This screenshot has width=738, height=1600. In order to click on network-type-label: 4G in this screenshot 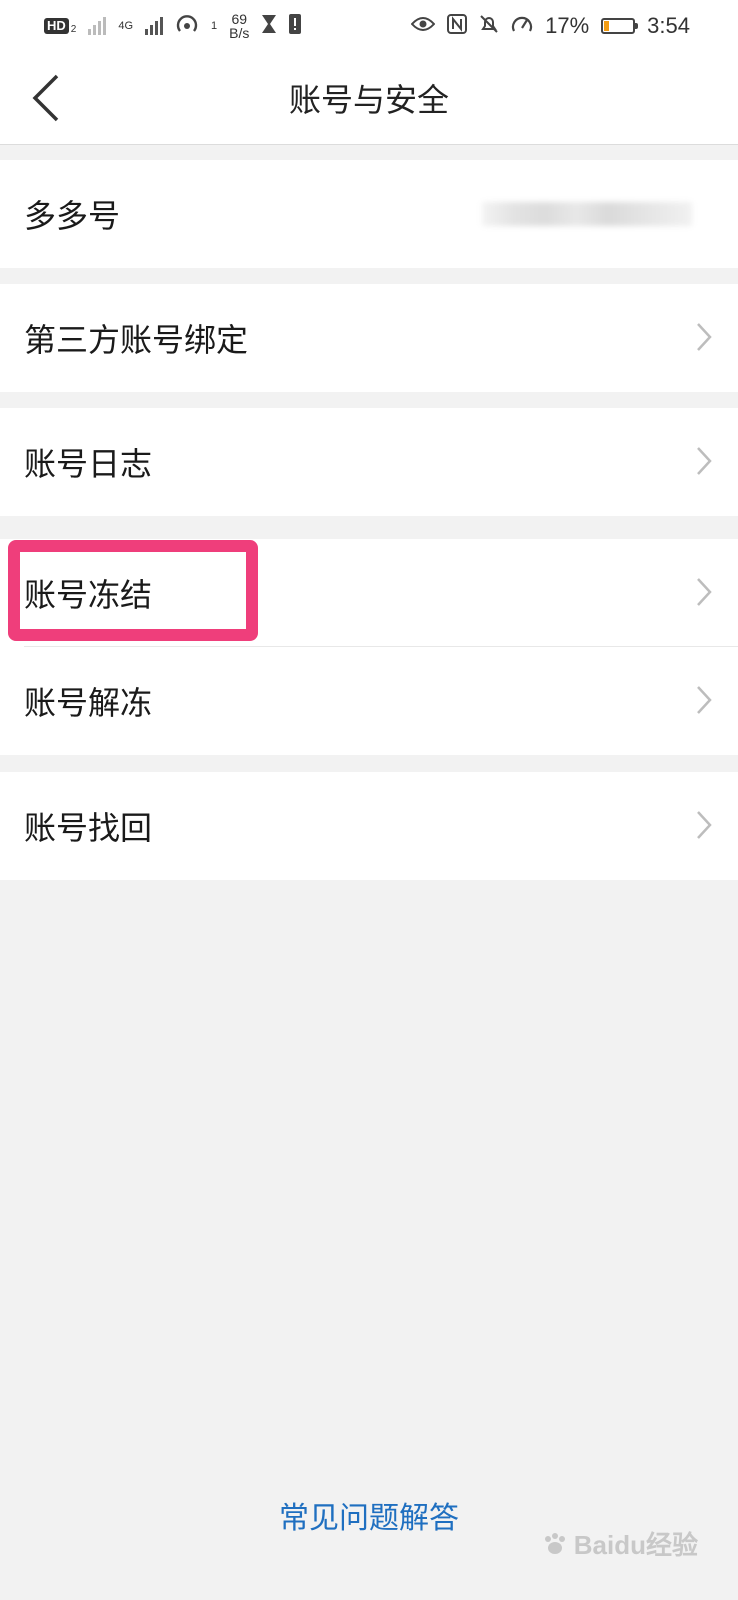, I will do `click(126, 25)`.